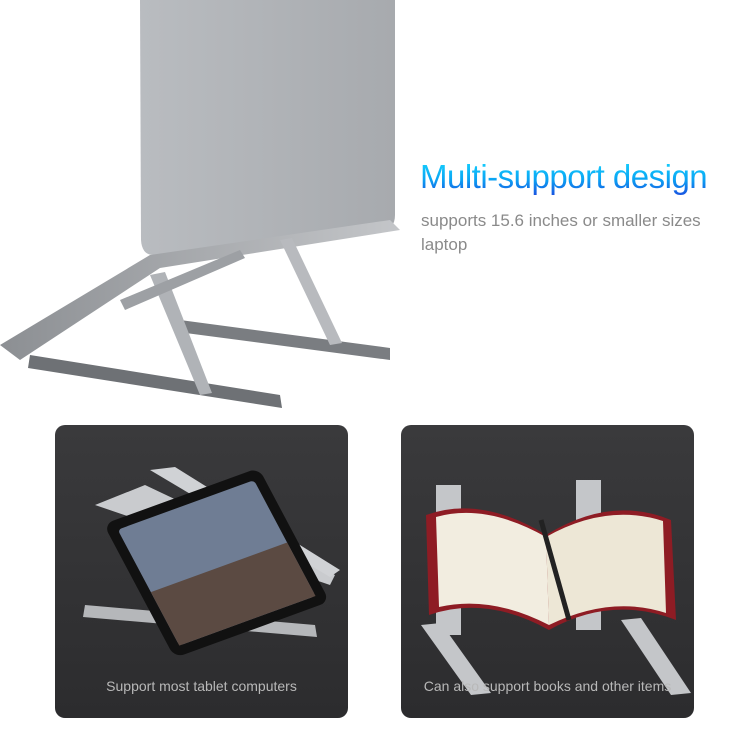 The width and height of the screenshot is (750, 750). Describe the element at coordinates (564, 176) in the screenshot. I see `headline: Multi-support design` at that location.